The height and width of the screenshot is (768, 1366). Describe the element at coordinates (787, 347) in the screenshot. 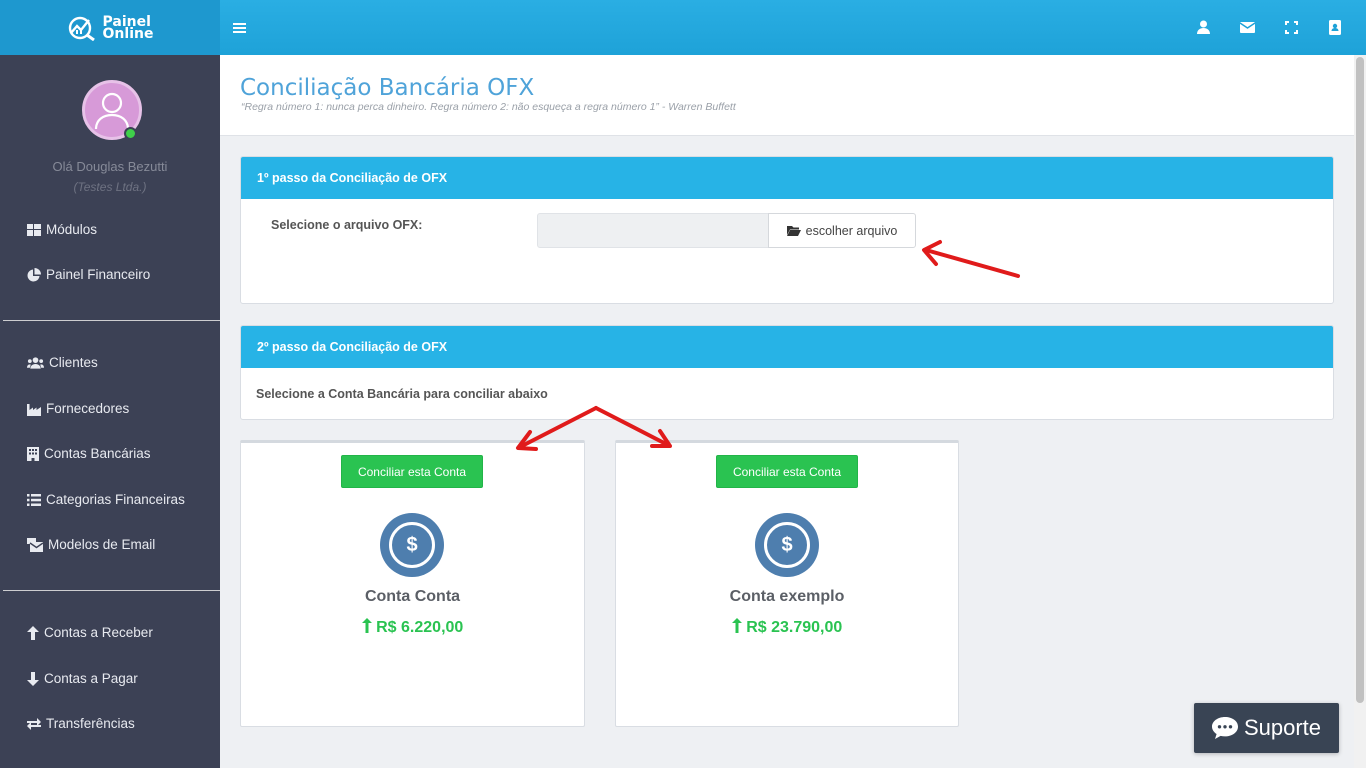

I see `step2-title: 2º passo da Conciliação de OFX` at that location.